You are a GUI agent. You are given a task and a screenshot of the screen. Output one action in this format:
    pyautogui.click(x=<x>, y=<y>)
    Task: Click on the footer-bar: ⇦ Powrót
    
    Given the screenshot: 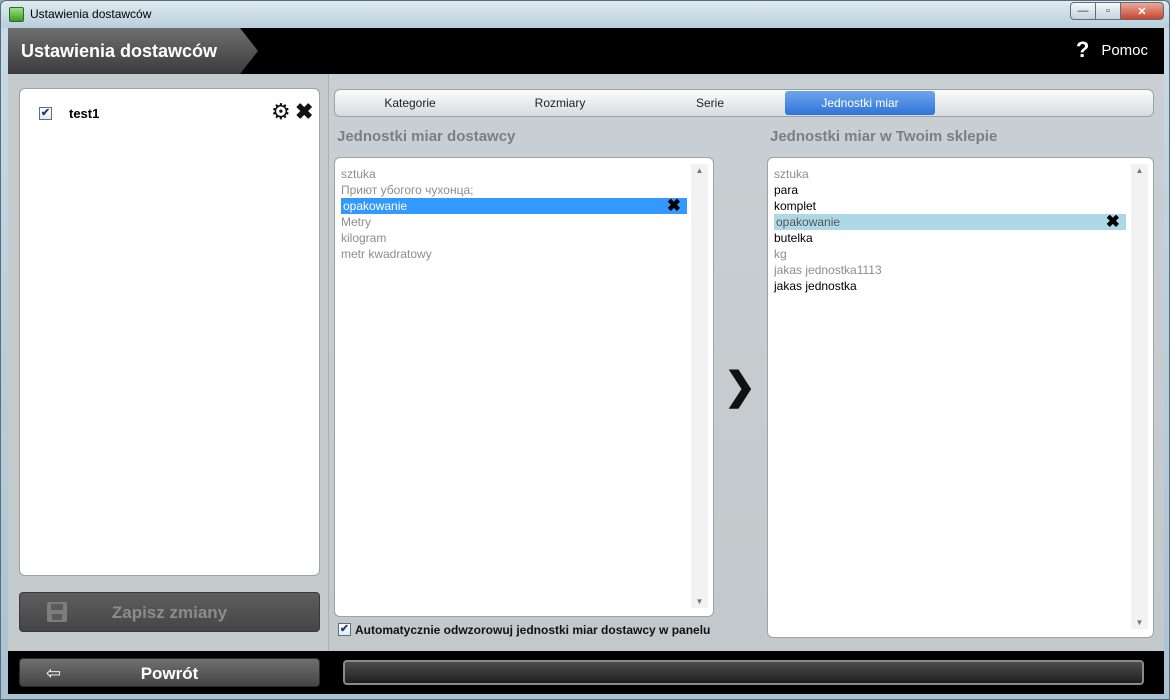 What is the action you would take?
    pyautogui.click(x=586, y=672)
    